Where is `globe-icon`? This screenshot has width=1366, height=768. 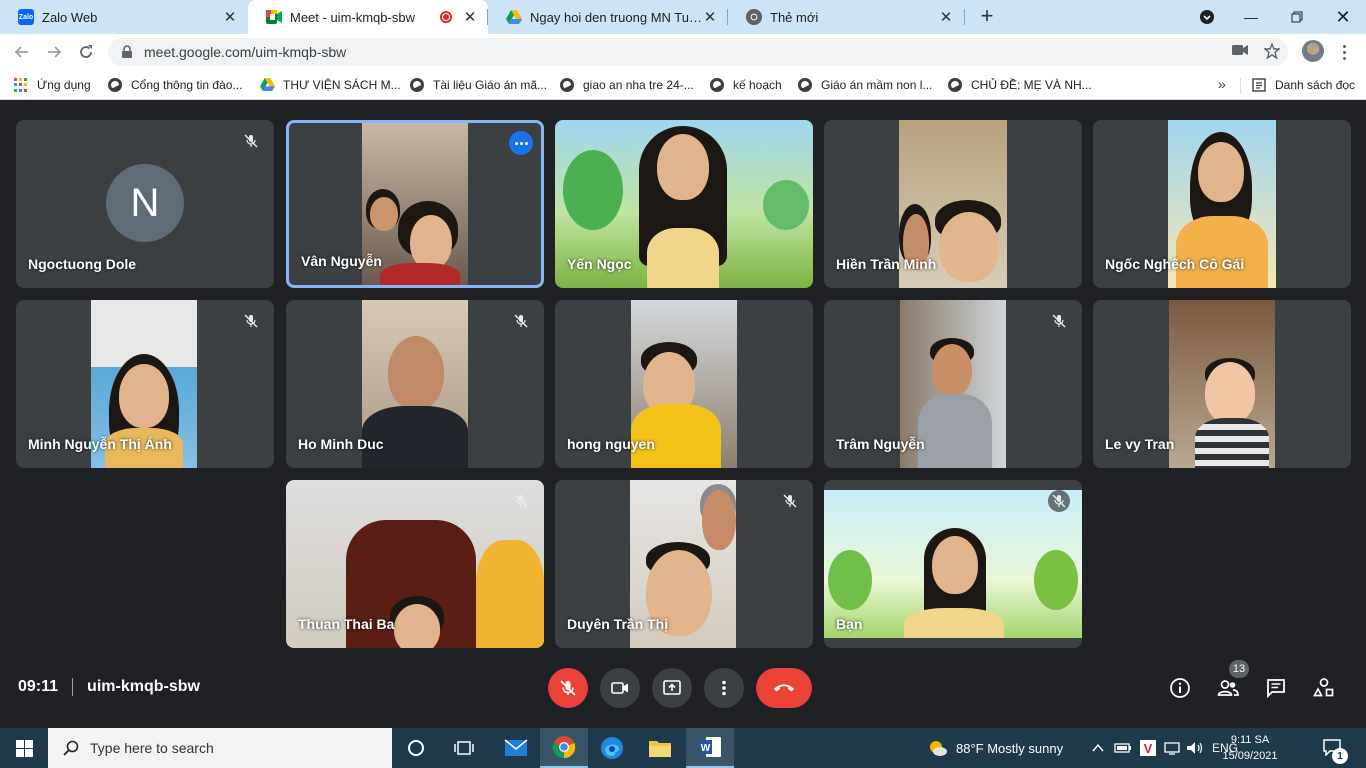
globe-icon is located at coordinates (955, 85).